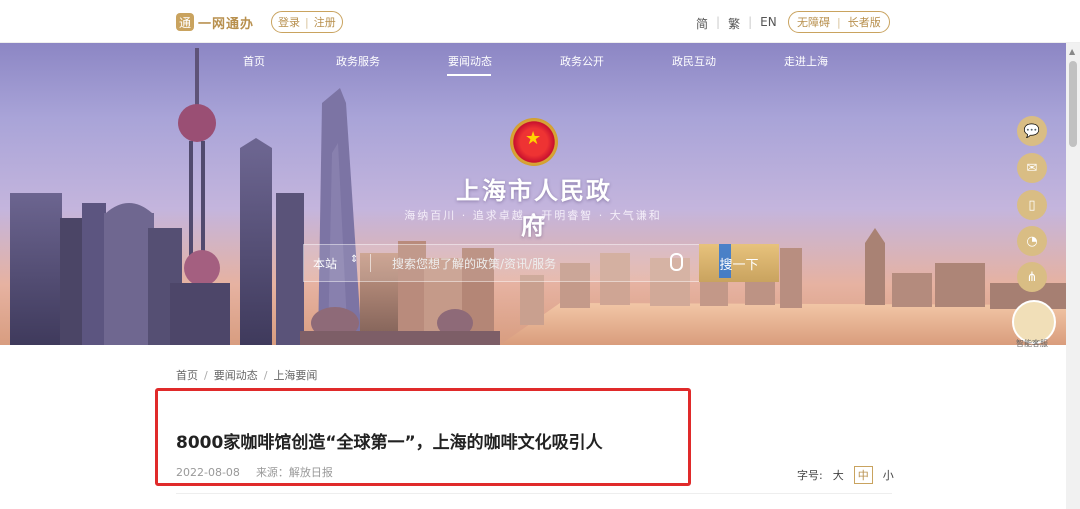 The image size is (1080, 509). I want to click on nav-home: 首页, so click(254, 61).